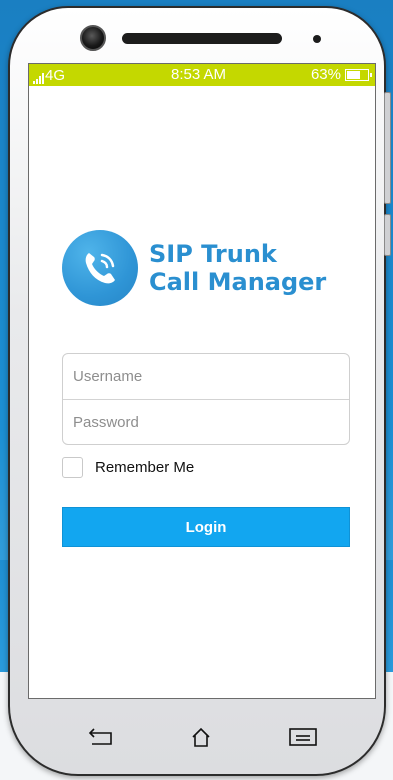 Image resolution: width=393 pixels, height=780 pixels. Describe the element at coordinates (353, 74) in the screenshot. I see `battery-fill` at that location.